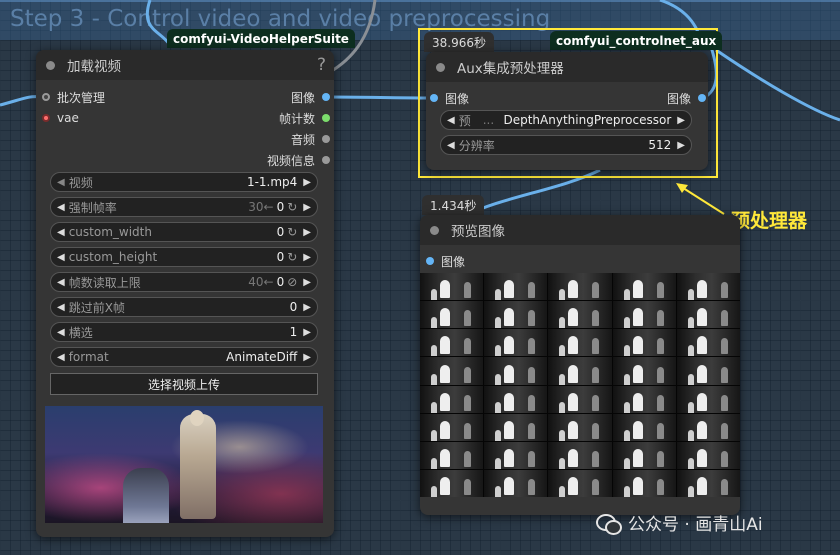  Describe the element at coordinates (326, 139) in the screenshot. I see `output-port-audio` at that location.